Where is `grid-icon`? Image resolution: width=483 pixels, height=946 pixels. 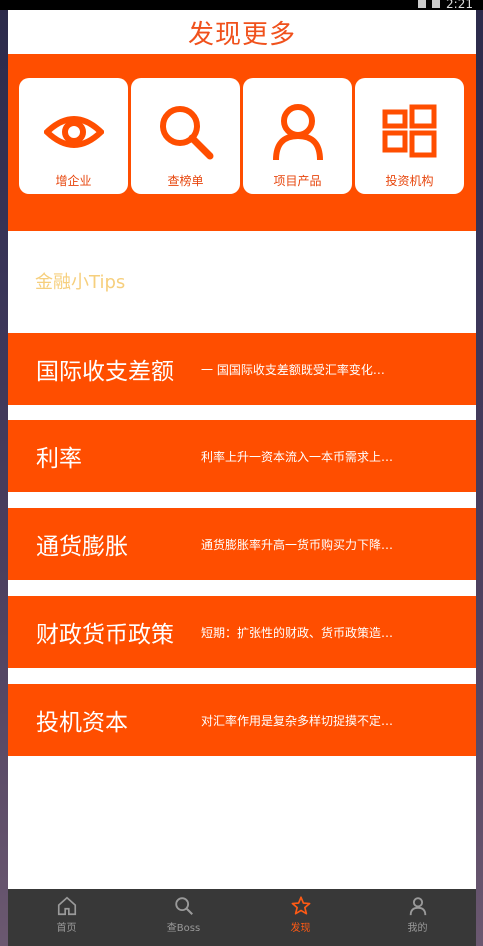
grid-icon is located at coordinates (409, 131).